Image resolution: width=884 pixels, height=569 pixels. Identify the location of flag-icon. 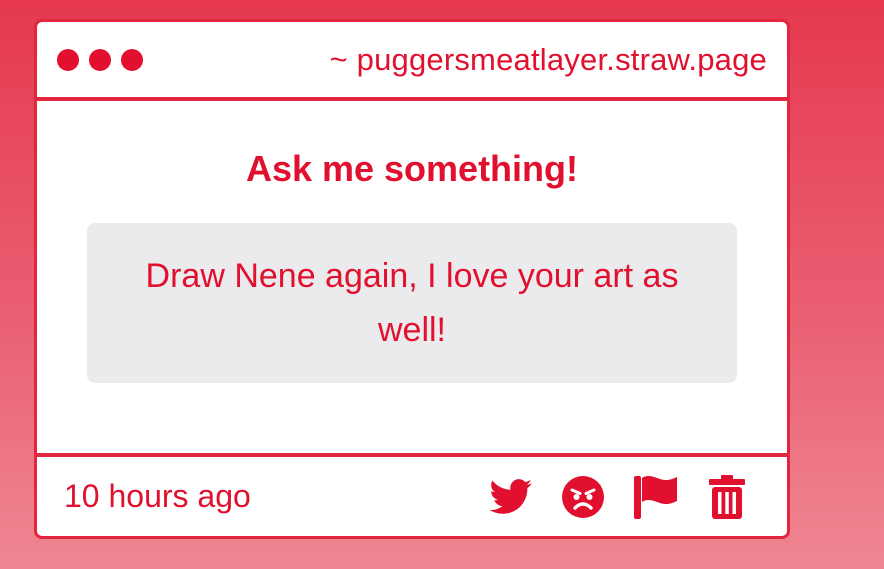
(655, 497).